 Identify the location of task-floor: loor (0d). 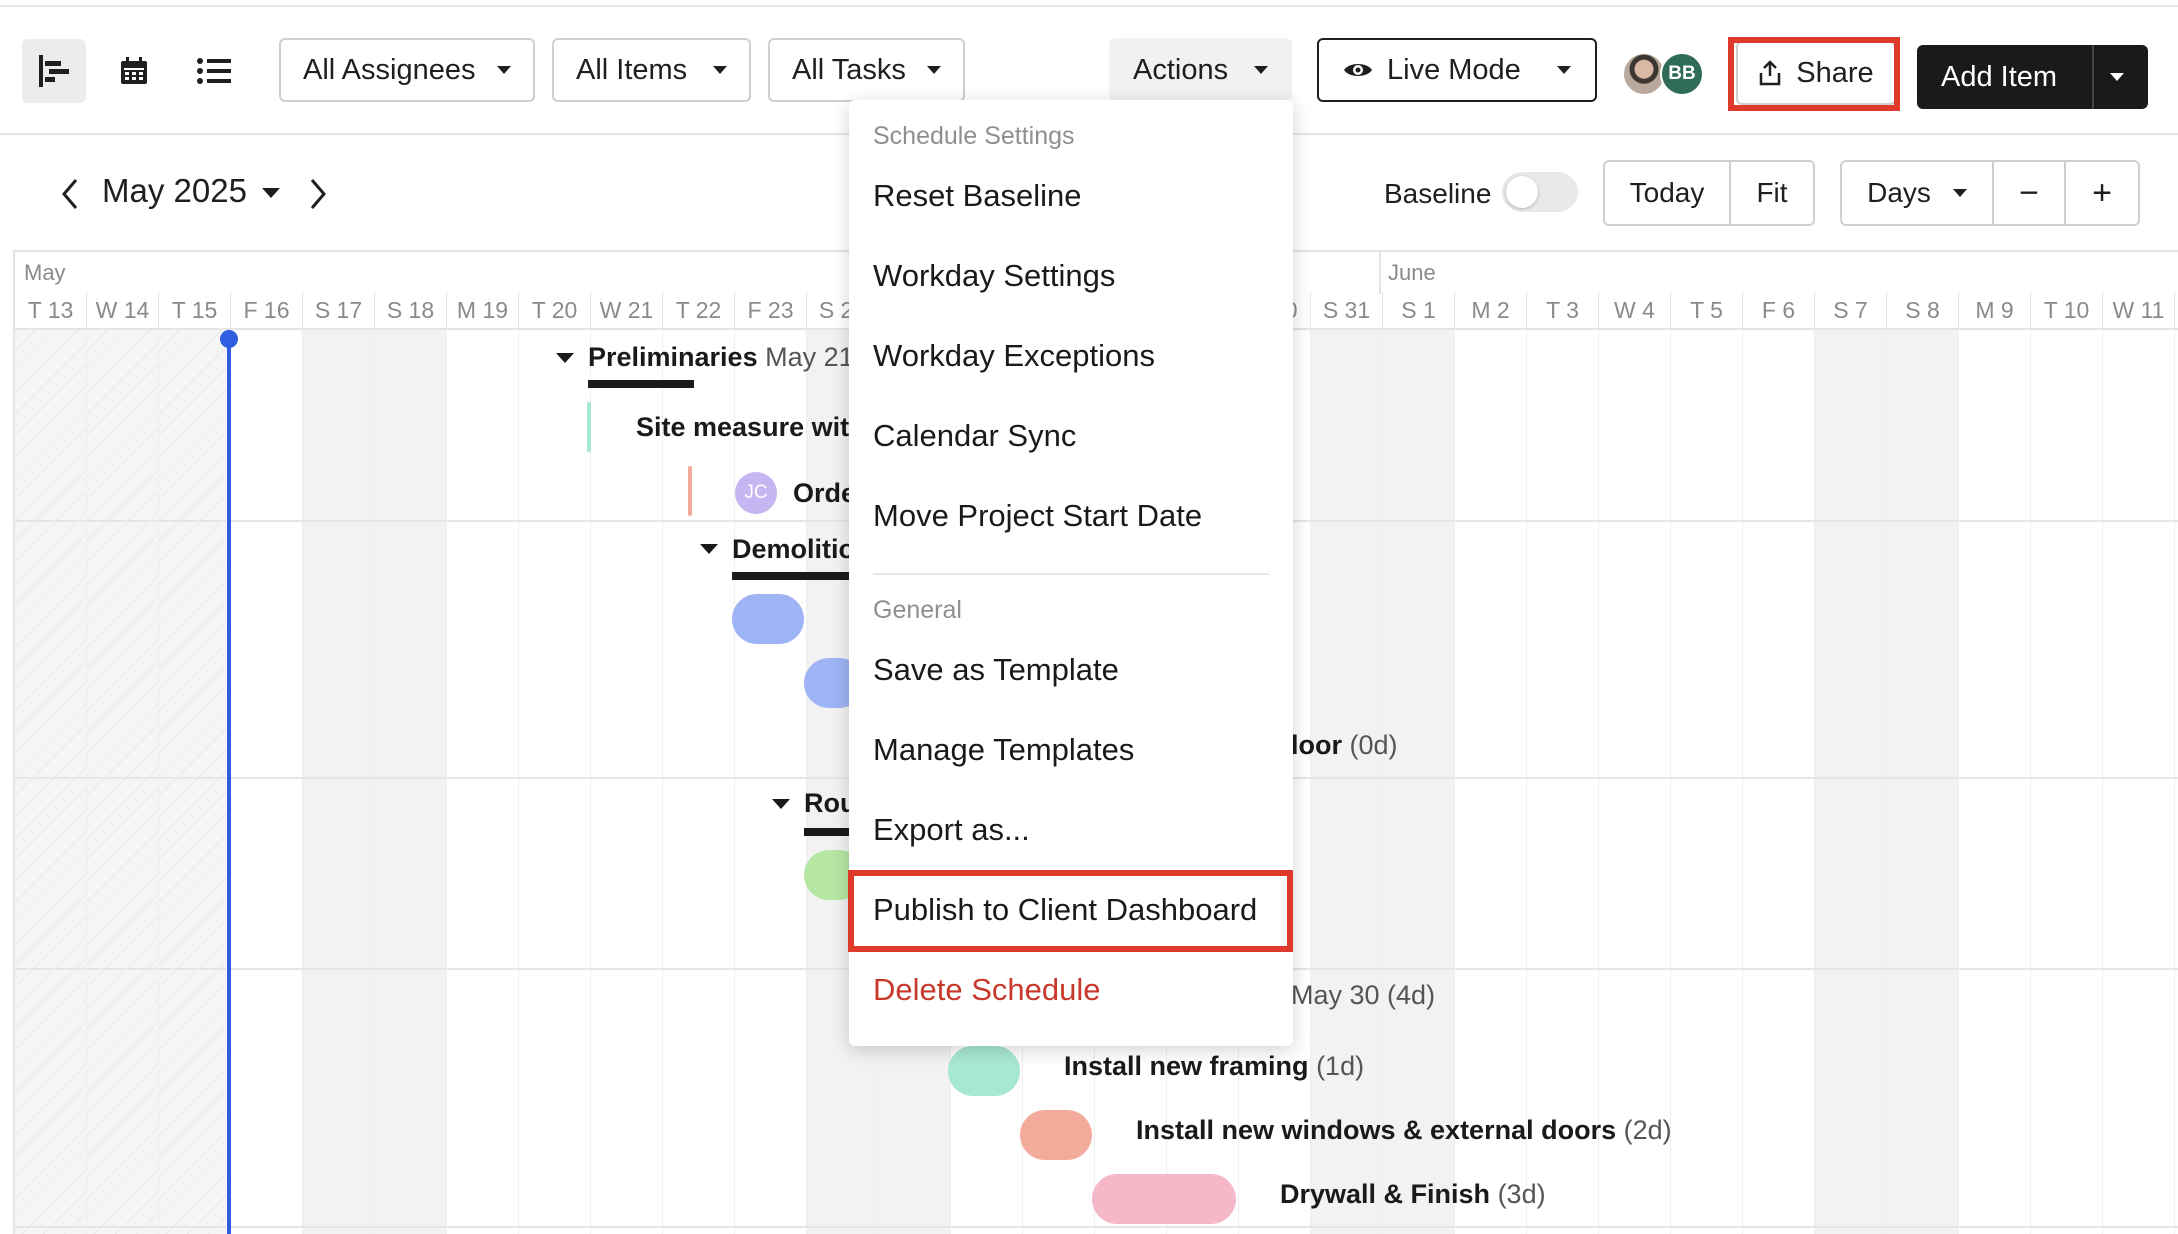
(1344, 745).